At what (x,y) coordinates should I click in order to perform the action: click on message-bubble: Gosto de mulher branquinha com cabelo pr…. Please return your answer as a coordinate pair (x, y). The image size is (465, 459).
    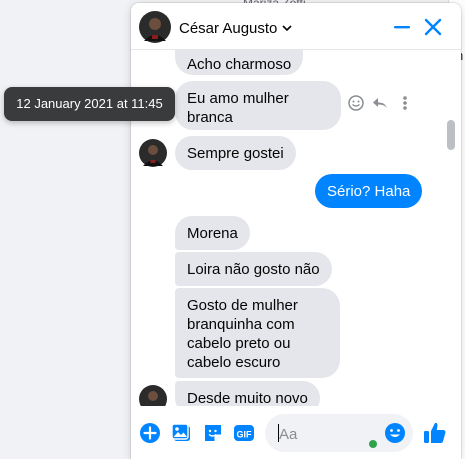
    Looking at the image, I should click on (257, 333).